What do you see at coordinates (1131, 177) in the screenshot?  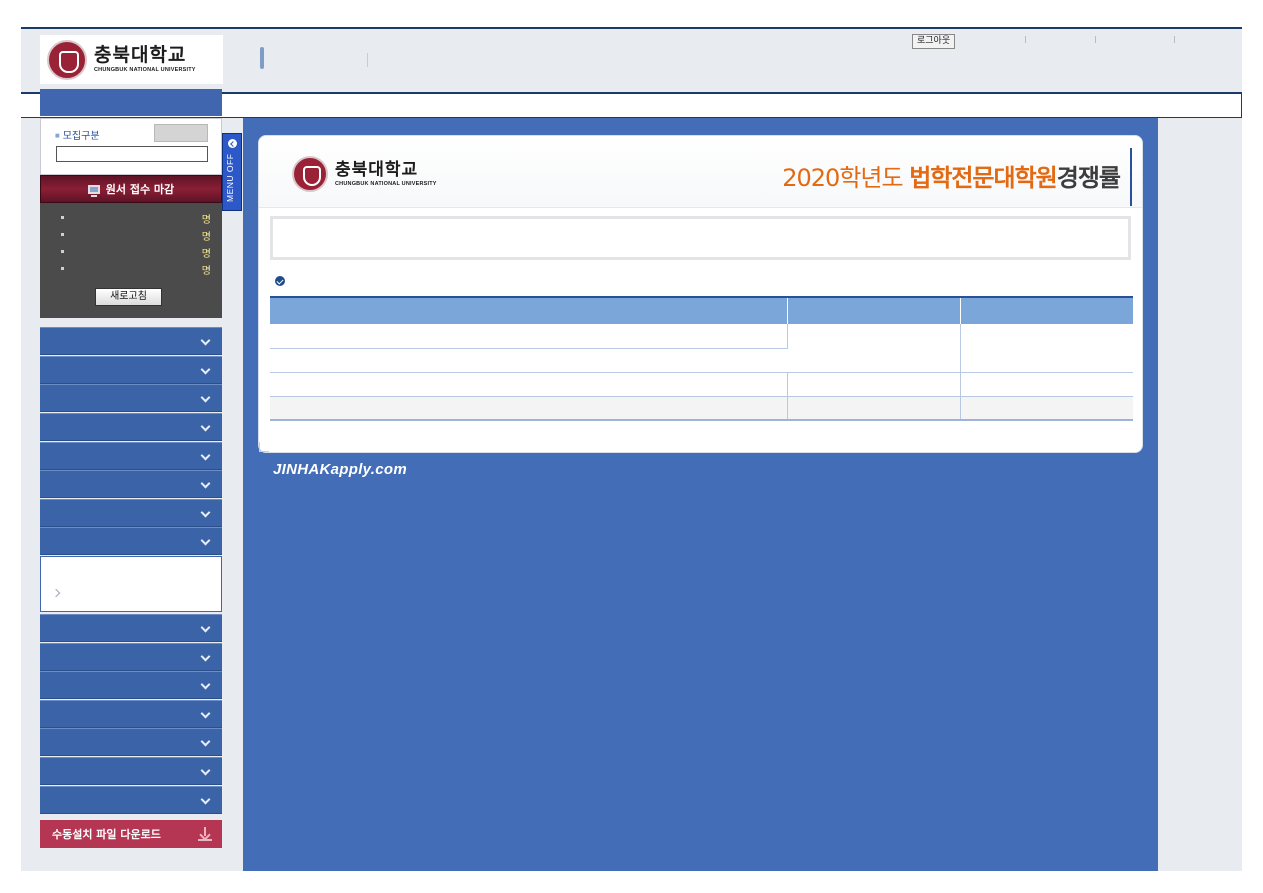 I see `panel-header-accent` at bounding box center [1131, 177].